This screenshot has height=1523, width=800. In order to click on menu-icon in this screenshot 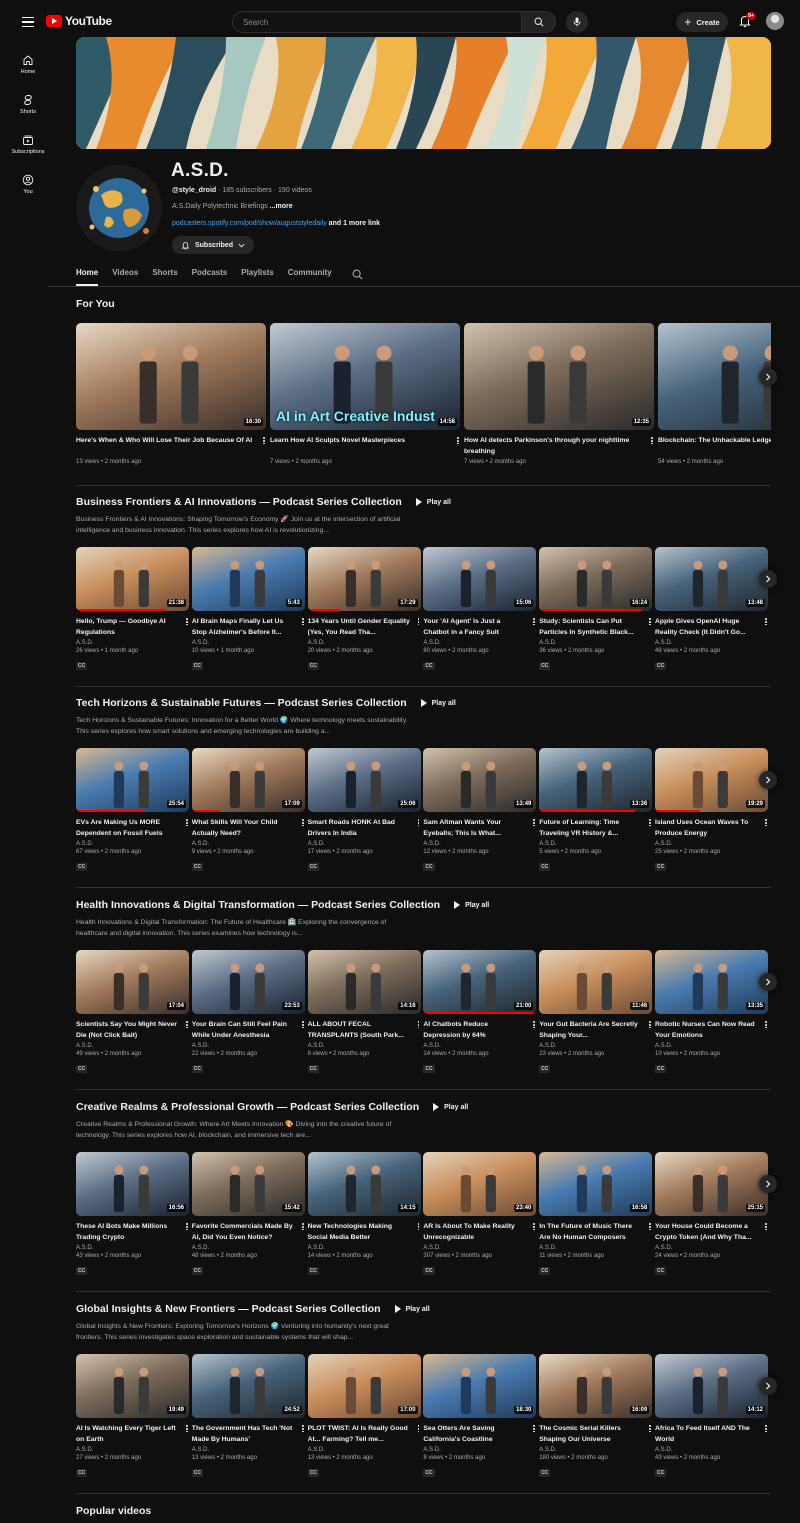, I will do `click(28, 22)`.